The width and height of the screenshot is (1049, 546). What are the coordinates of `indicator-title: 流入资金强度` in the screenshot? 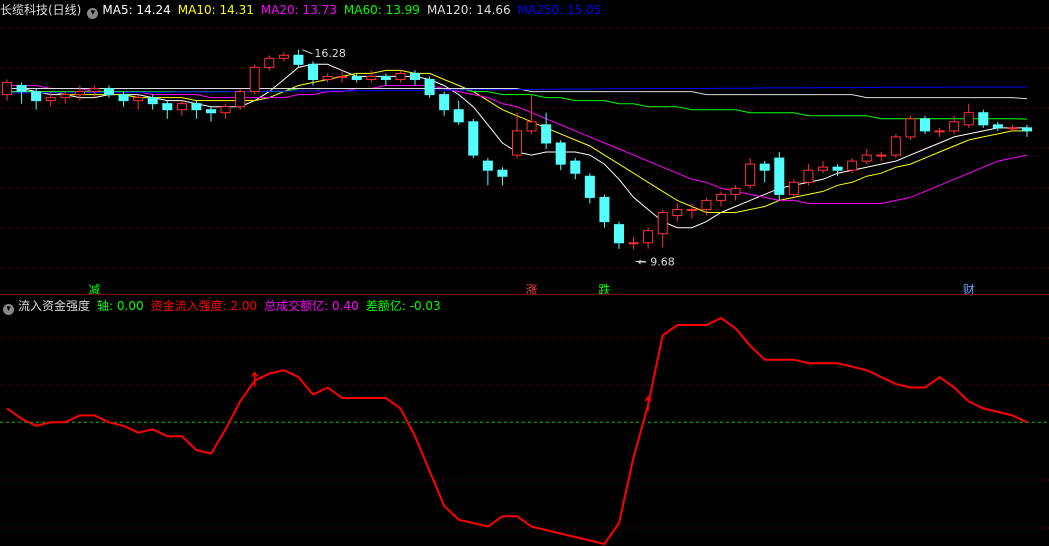 It's located at (54, 306).